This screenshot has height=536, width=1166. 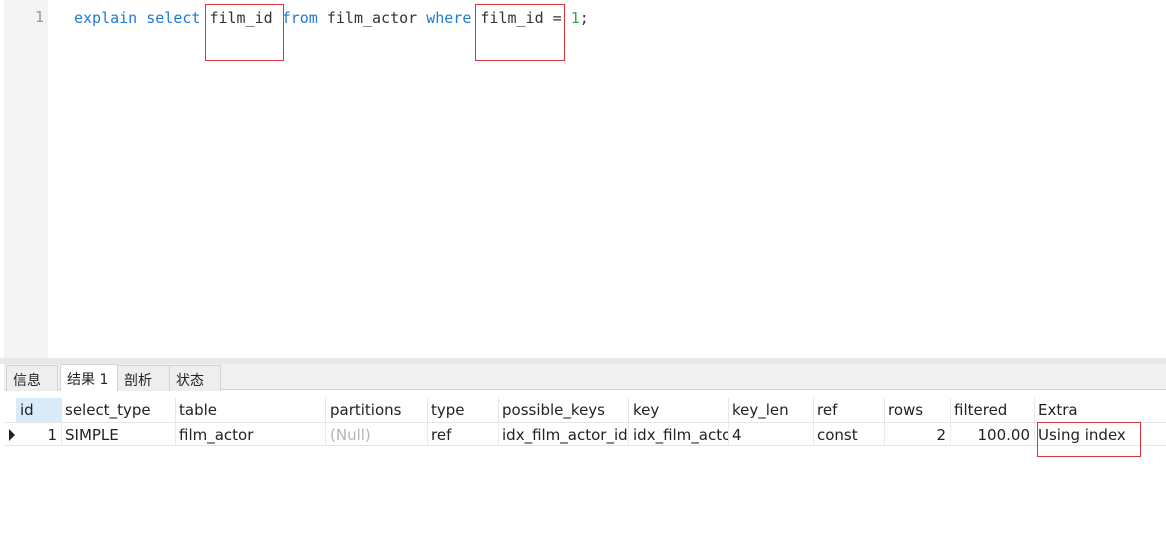 I want to click on cell-key: idx_film_acto, so click(x=679, y=434).